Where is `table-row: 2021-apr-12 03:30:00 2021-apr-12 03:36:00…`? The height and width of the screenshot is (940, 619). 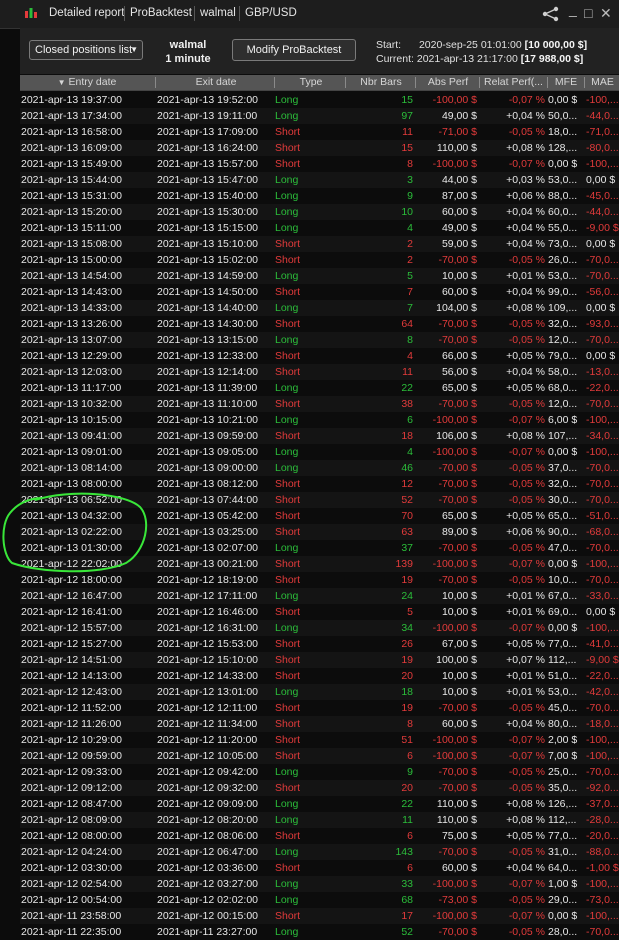 table-row: 2021-apr-12 03:30:00 2021-apr-12 03:36:00… is located at coordinates (319, 868).